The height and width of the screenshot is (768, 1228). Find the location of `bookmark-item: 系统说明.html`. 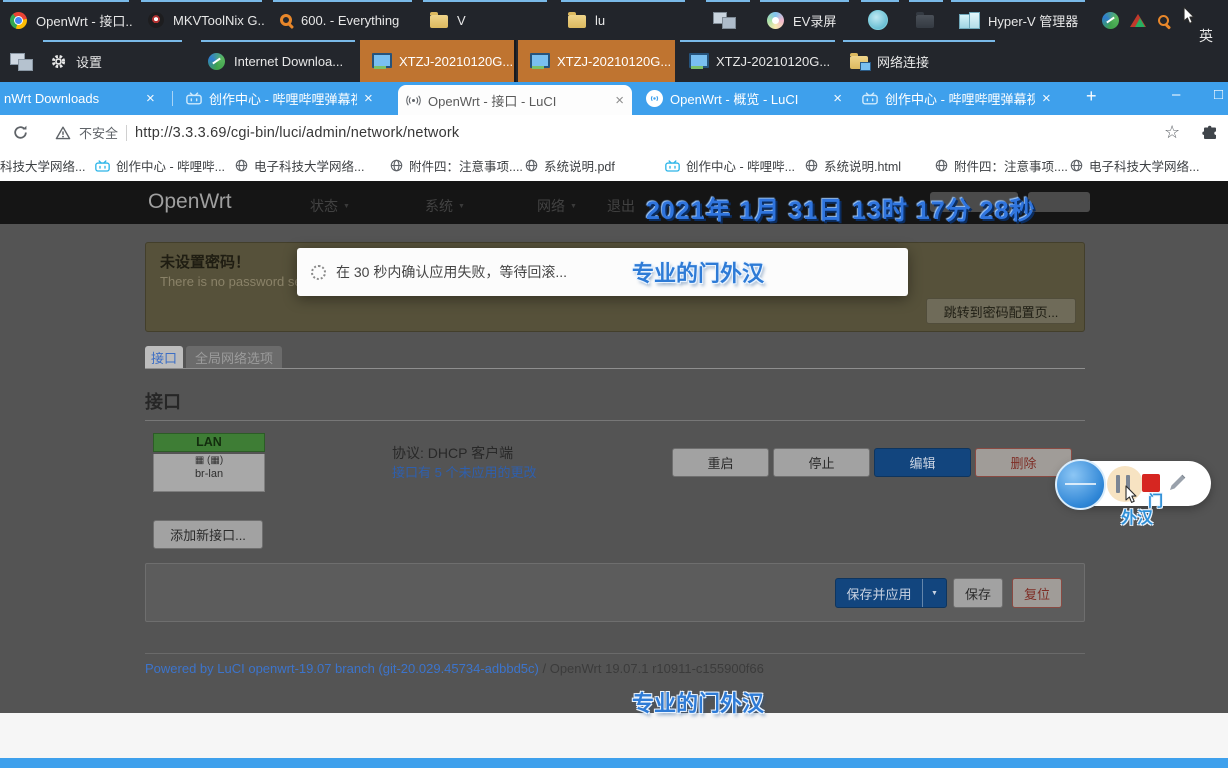

bookmark-item: 系统说明.html is located at coordinates (853, 165).